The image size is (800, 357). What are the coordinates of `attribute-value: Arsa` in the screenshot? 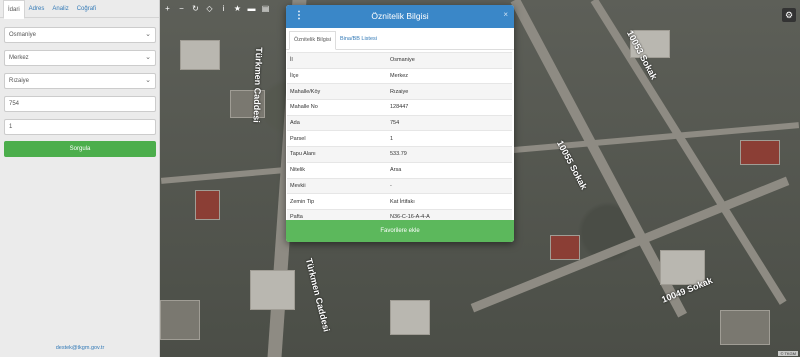 It's located at (449, 169).